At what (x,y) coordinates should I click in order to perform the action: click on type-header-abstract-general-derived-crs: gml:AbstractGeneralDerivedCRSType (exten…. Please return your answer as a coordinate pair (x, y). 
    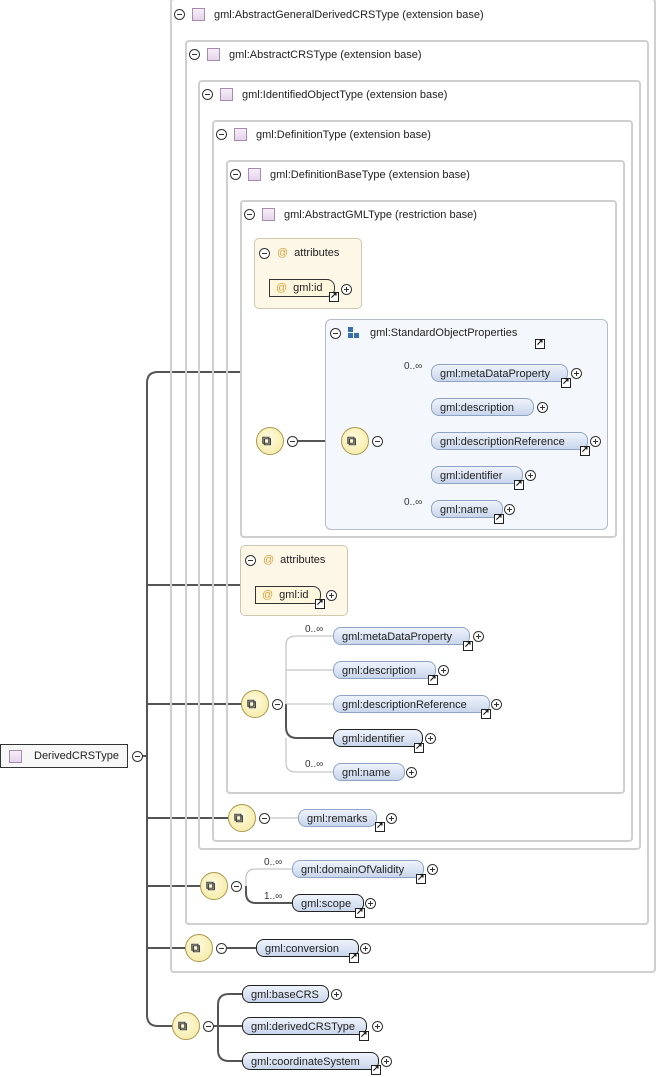
    Looking at the image, I should click on (329, 14).